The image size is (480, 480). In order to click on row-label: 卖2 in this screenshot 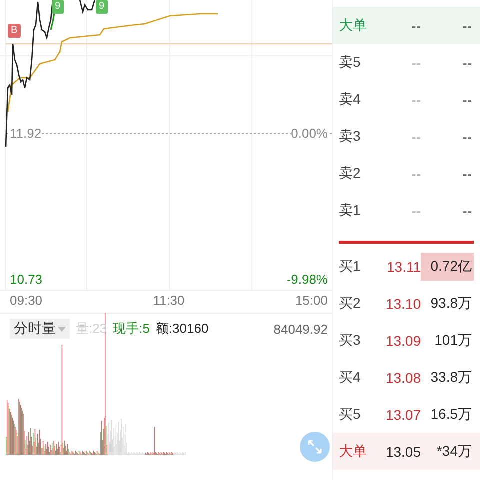, I will do `click(350, 173)`.